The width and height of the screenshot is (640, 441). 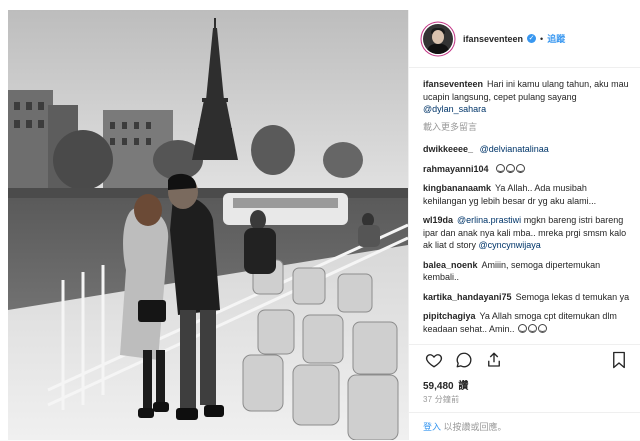 I want to click on login-link: 登入, so click(x=432, y=427).